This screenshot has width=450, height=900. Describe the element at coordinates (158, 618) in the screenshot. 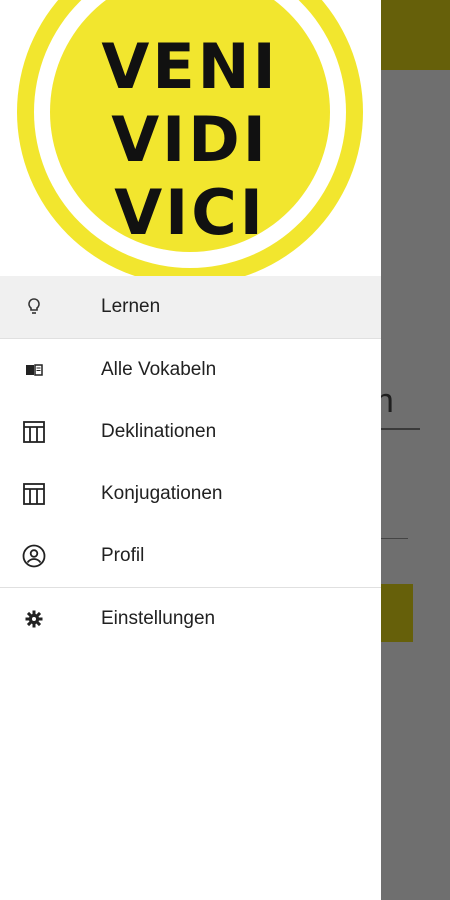

I see `drawer-item-label: Einstellungen` at that location.